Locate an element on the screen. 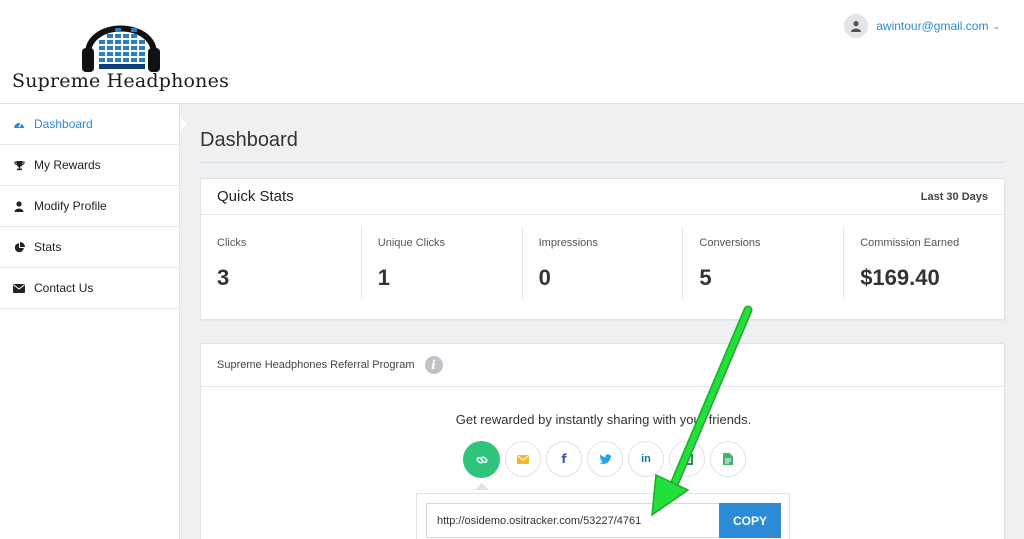  share-twitter-button is located at coordinates (605, 459).